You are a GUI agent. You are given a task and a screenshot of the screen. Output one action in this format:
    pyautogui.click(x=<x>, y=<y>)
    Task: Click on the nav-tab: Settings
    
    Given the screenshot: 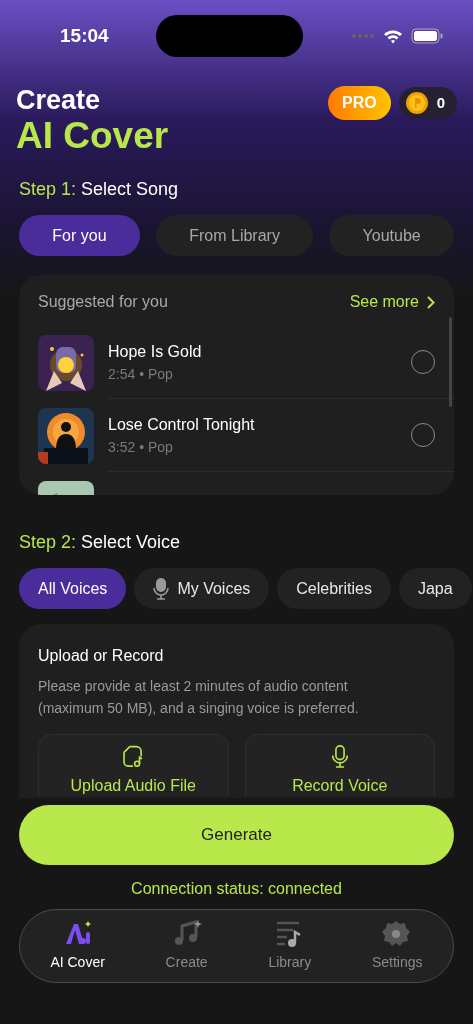 What is the action you would take?
    pyautogui.click(x=397, y=946)
    